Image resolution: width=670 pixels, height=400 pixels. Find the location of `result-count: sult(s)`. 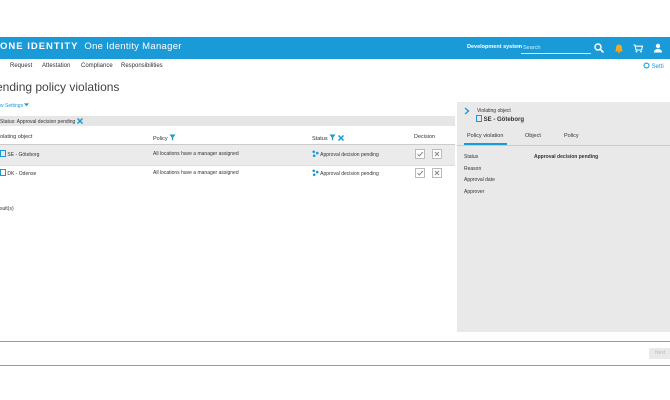

result-count: sult(s) is located at coordinates (7, 209).